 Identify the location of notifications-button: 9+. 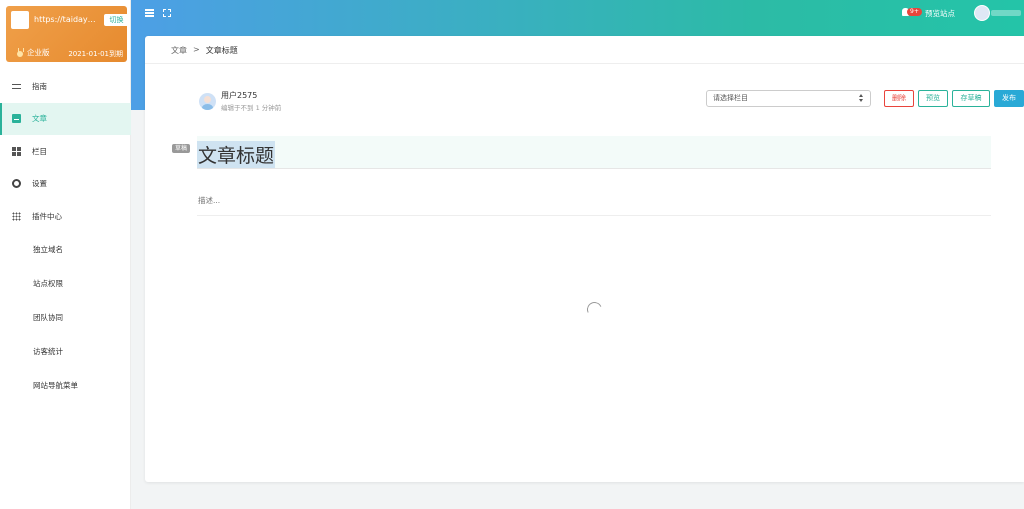
(912, 12).